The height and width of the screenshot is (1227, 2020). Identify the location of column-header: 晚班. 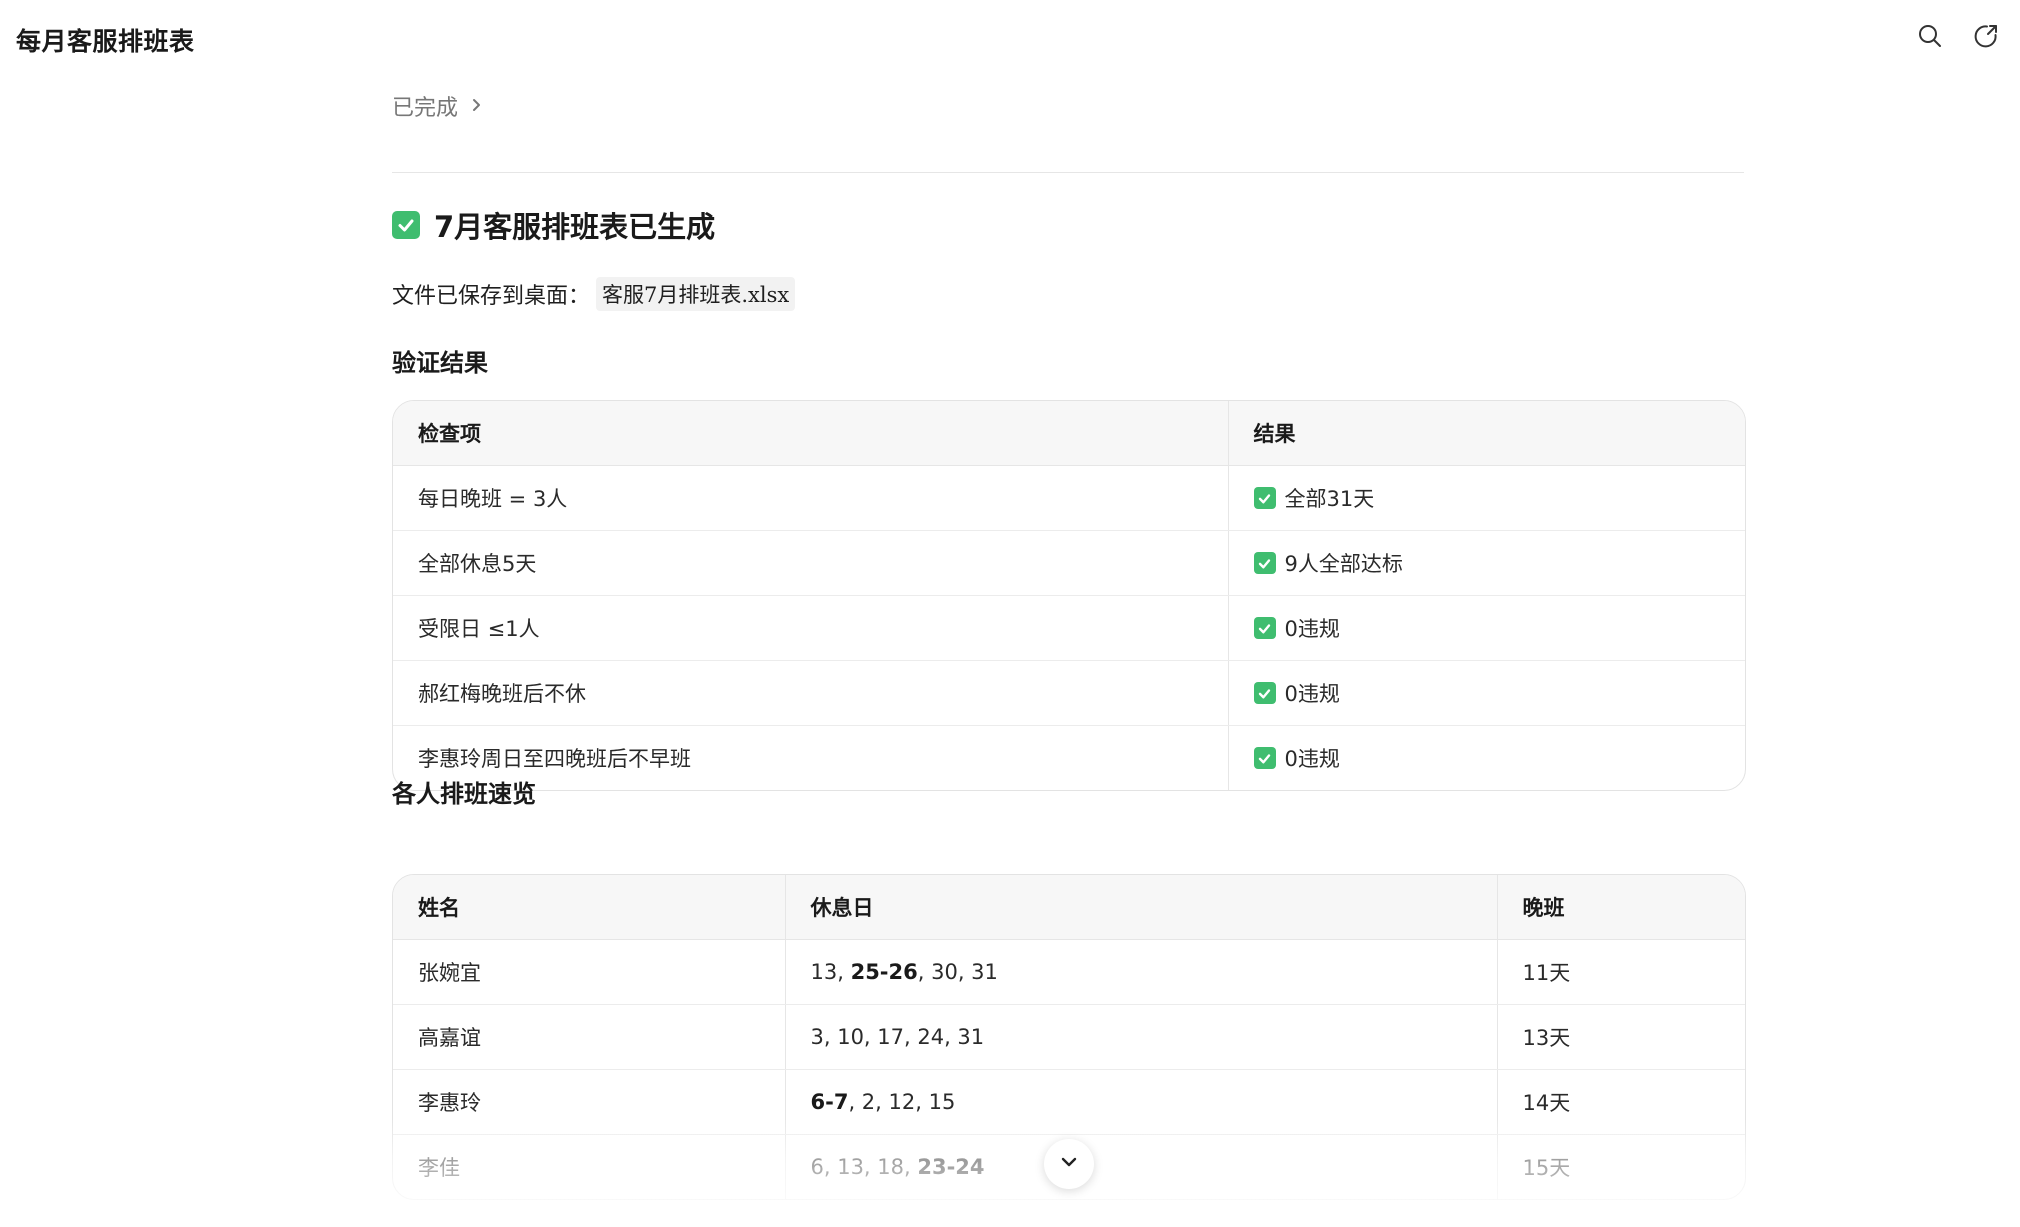
(1620, 907).